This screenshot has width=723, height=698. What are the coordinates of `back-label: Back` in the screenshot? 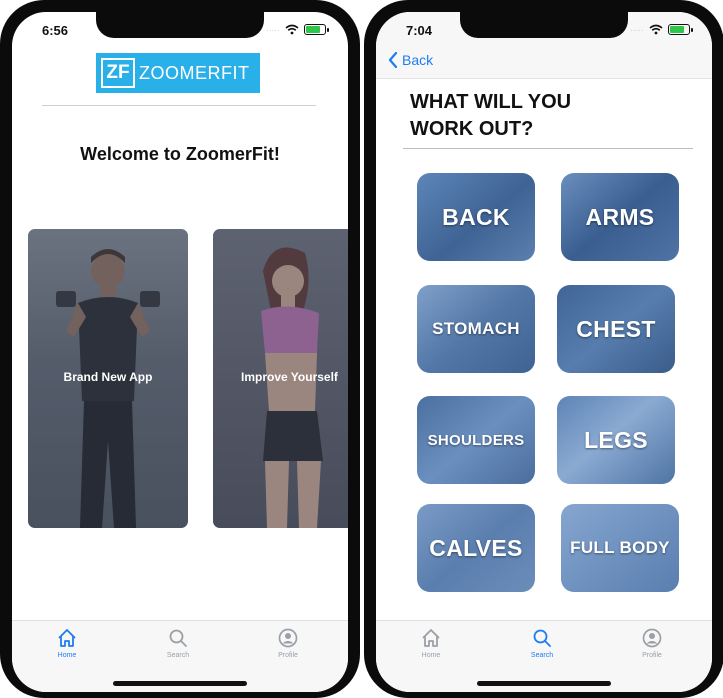 It's located at (418, 60).